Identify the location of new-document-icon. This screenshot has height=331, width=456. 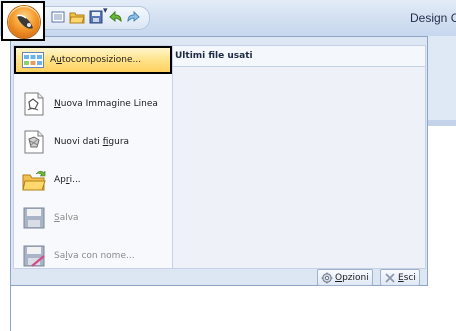
(58, 17).